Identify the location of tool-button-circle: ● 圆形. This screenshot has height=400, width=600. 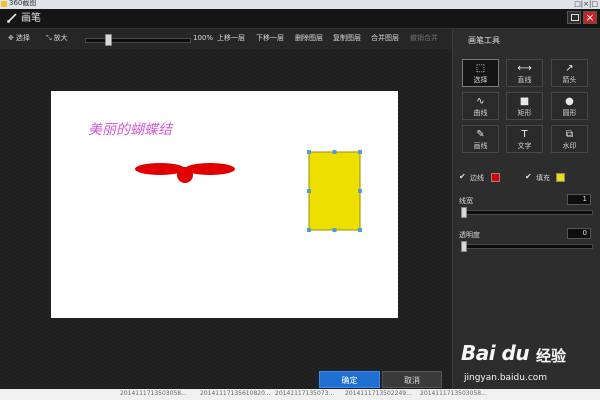
(569, 106).